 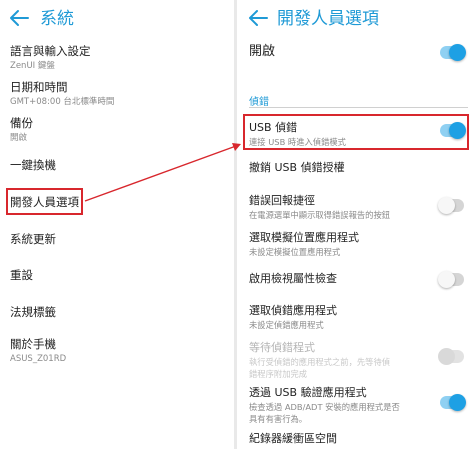 I want to click on page-title: 系統, so click(x=57, y=19).